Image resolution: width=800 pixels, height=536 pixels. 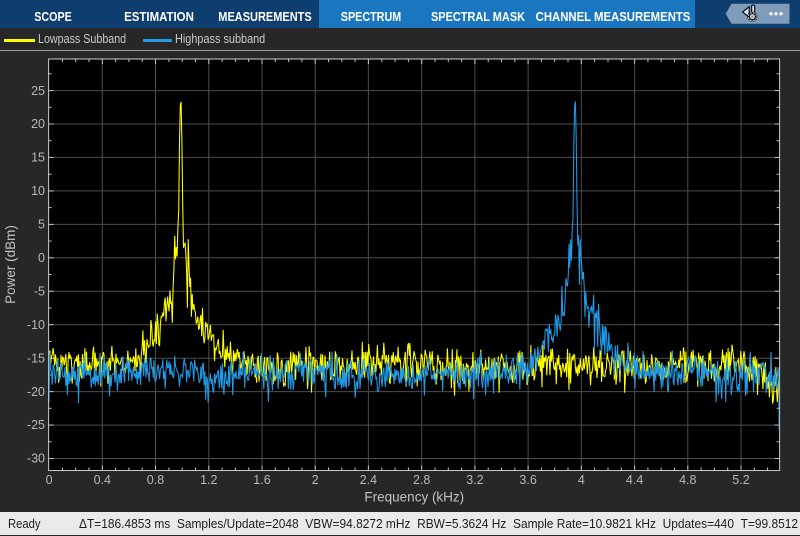 I want to click on svg-text: -30, so click(x=36, y=459).